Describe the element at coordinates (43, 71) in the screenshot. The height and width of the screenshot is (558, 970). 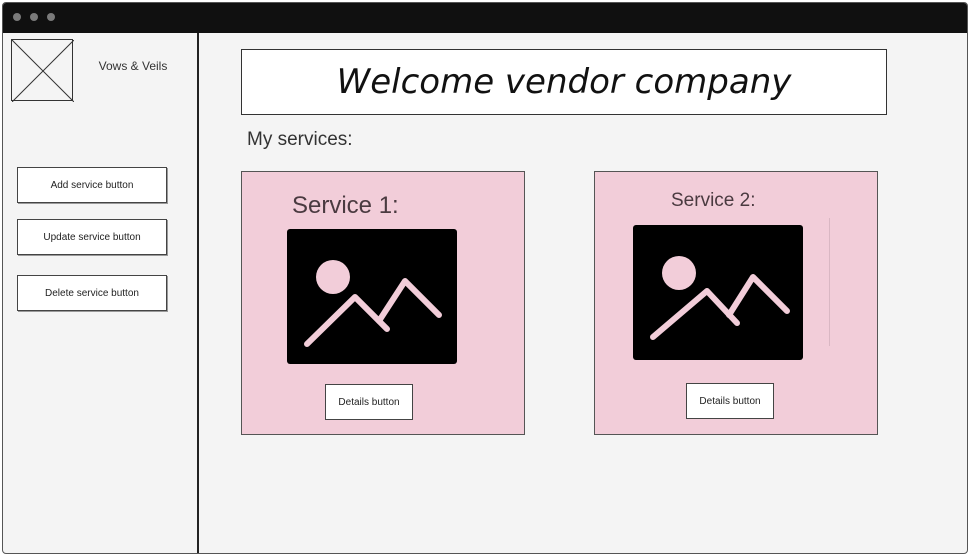
I see `image-placeholder-icon` at that location.